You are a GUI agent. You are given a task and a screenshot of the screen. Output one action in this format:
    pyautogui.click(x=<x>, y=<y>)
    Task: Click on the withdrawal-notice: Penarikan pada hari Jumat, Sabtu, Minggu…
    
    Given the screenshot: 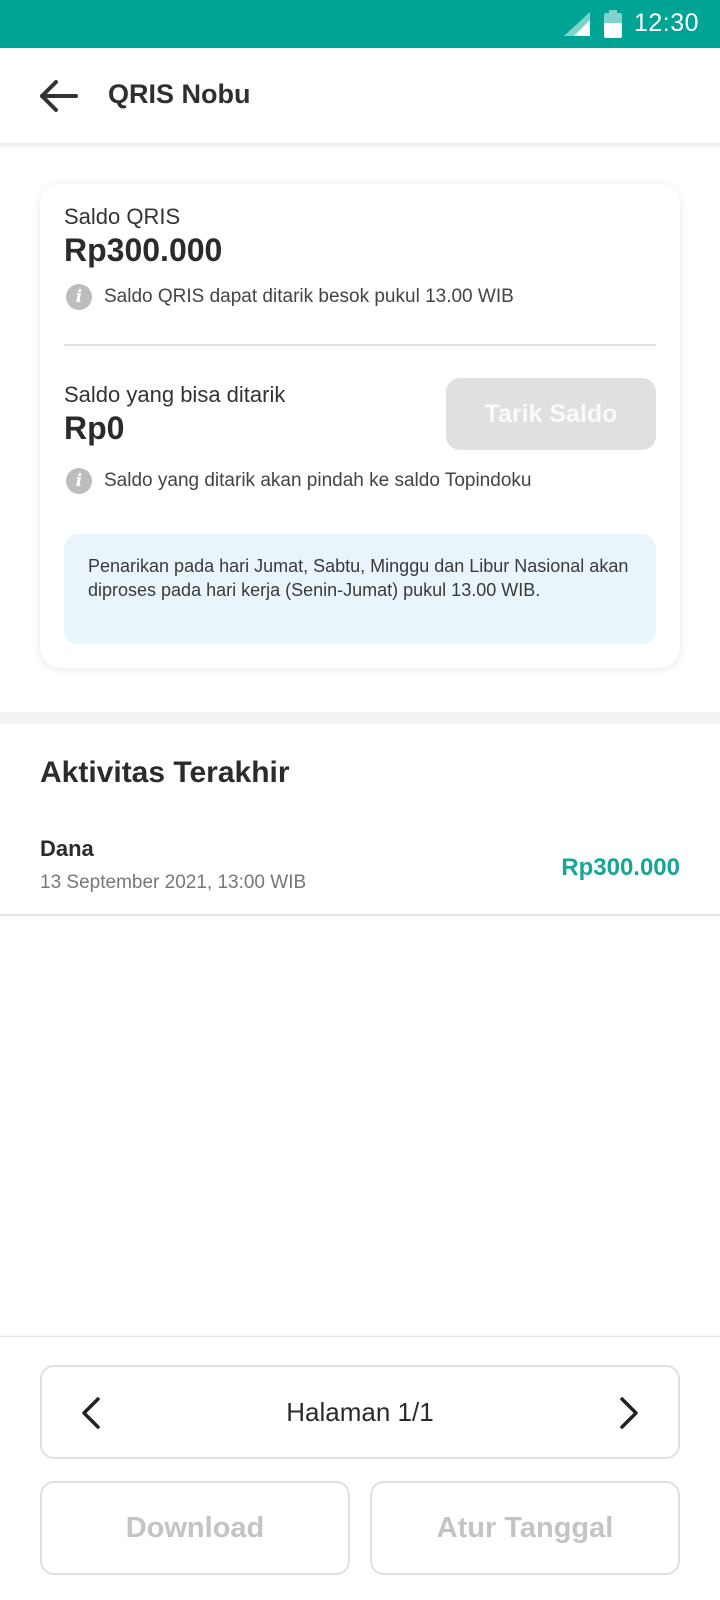 What is the action you would take?
    pyautogui.click(x=360, y=589)
    